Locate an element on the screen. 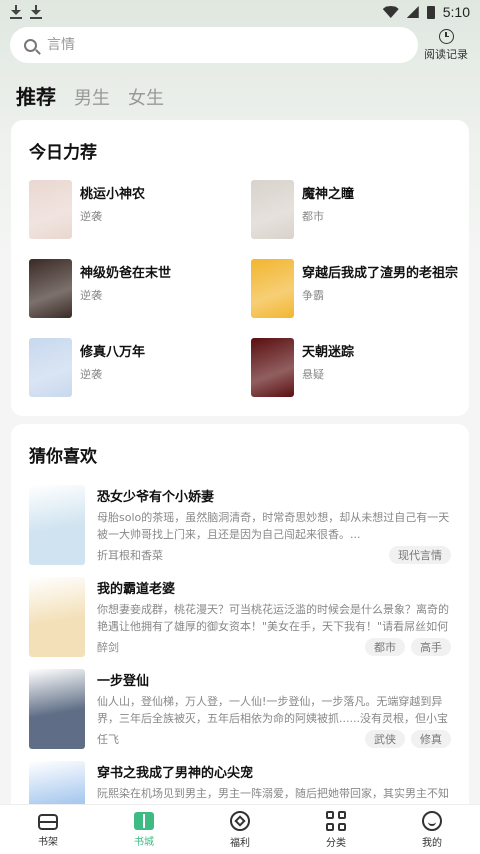 The width and height of the screenshot is (480, 854). book-title: 我的霸道老婆 is located at coordinates (136, 589).